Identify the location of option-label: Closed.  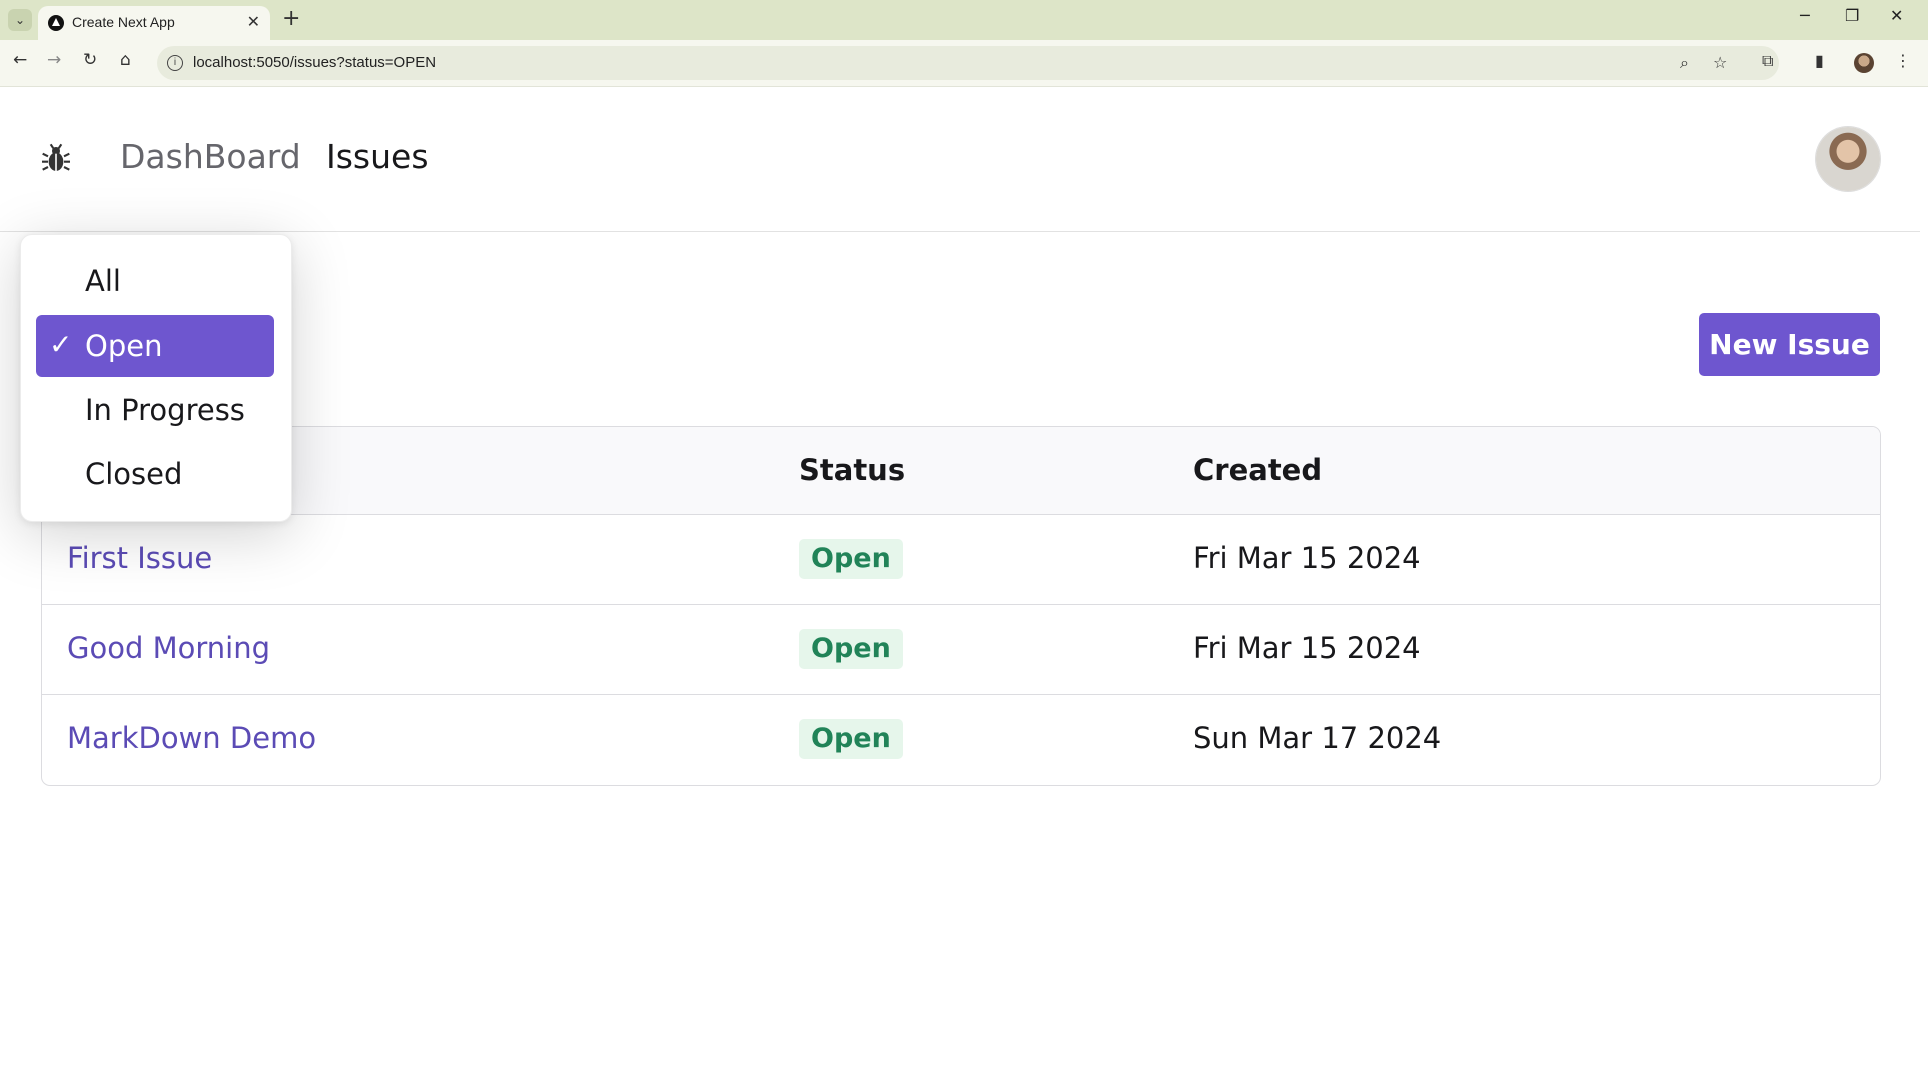
(134, 474).